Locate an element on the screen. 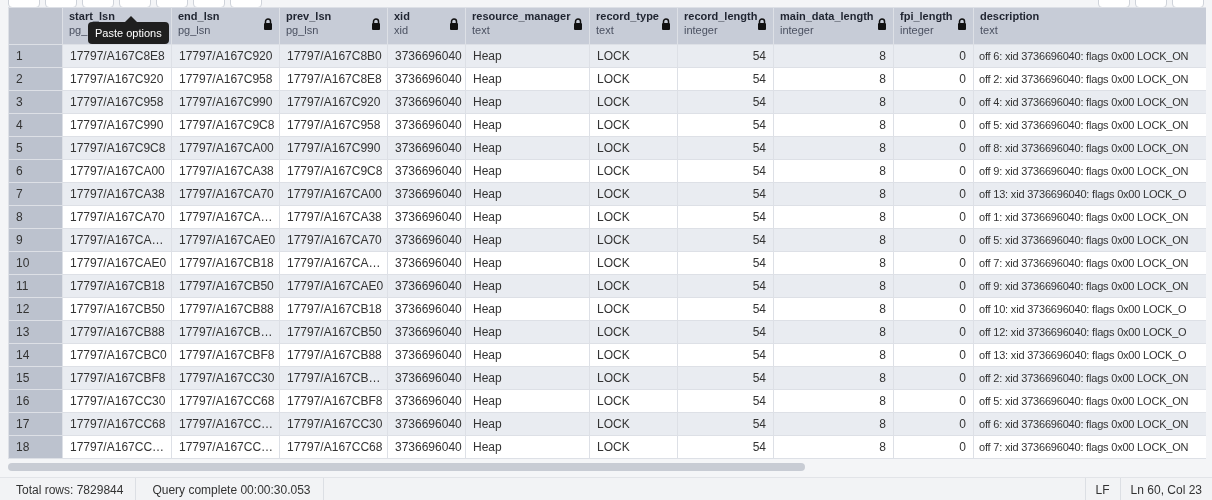  column-header: main_data_length integer is located at coordinates (833, 26).